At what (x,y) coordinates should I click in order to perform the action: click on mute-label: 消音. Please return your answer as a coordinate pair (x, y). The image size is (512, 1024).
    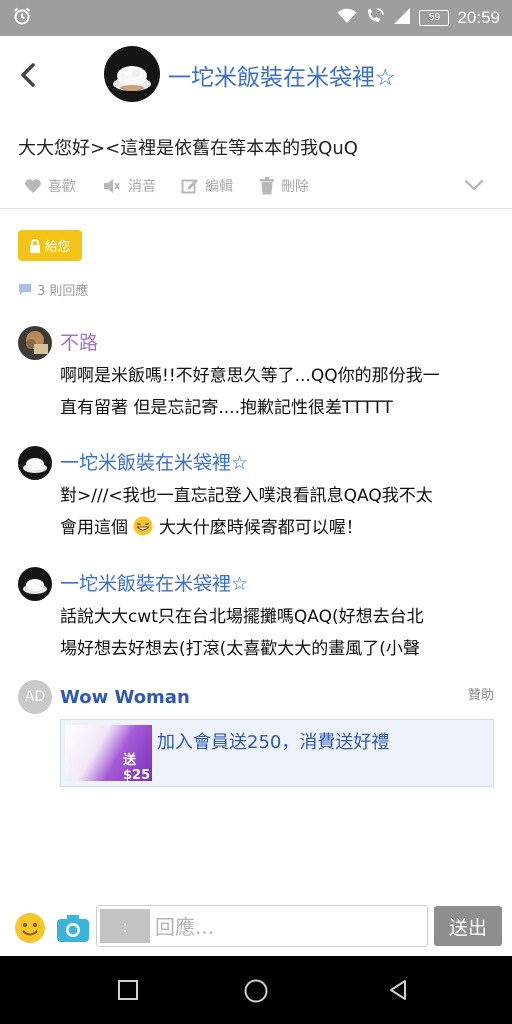
    Looking at the image, I should click on (142, 187).